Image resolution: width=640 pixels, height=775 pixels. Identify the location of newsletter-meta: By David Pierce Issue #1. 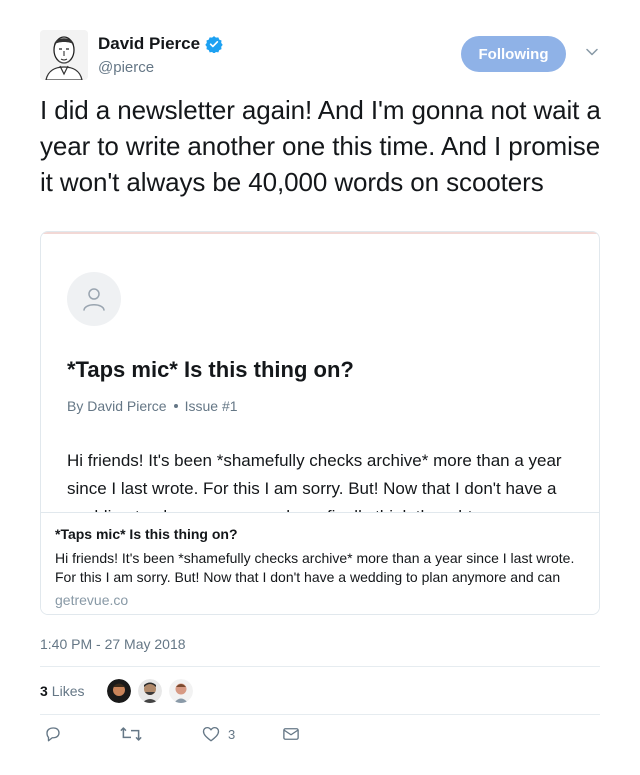
(152, 406).